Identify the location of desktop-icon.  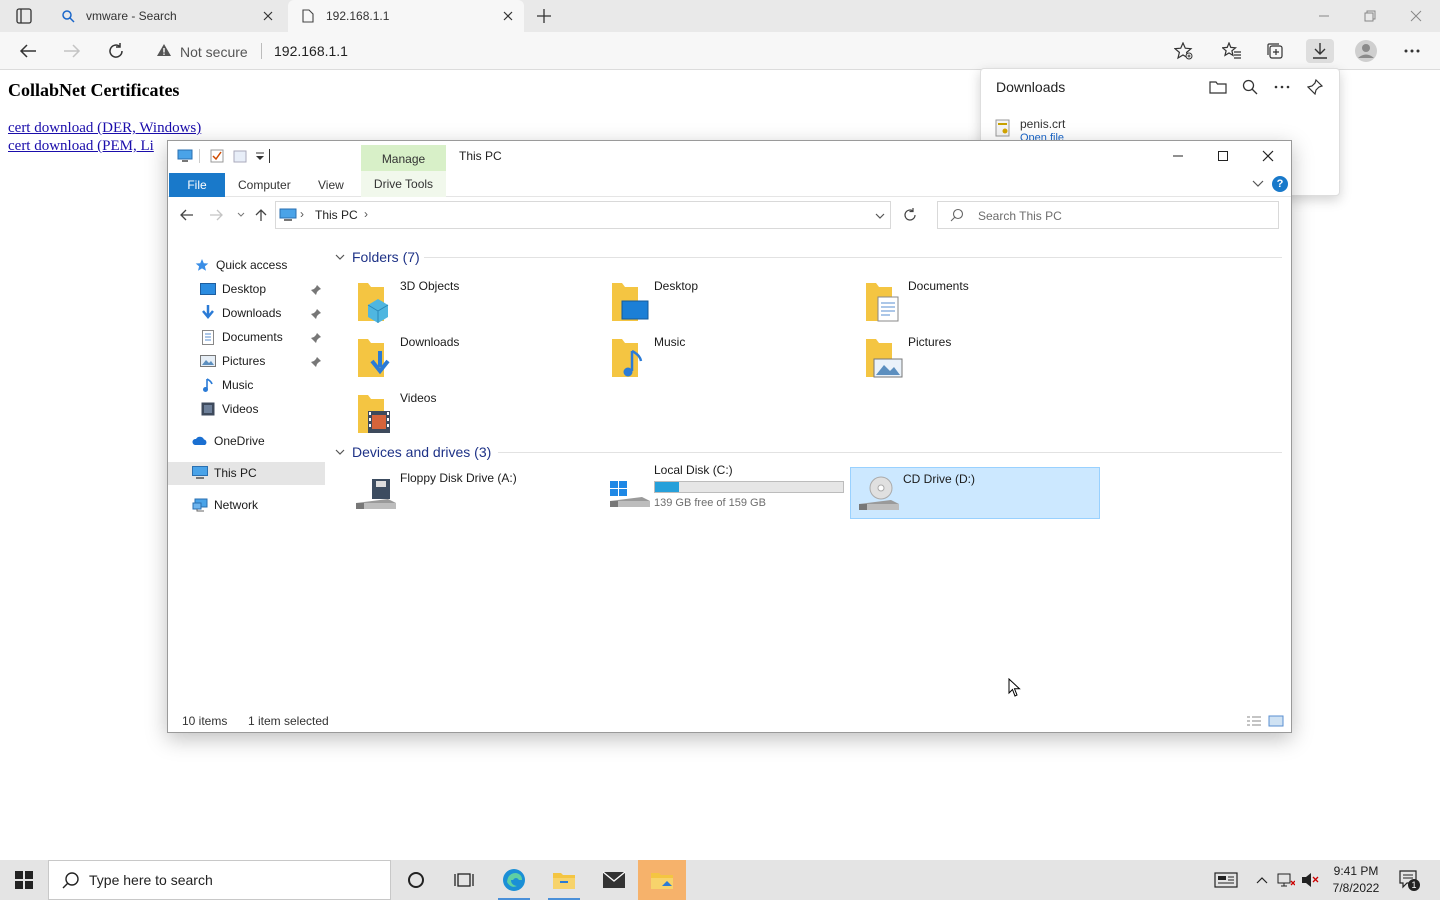
(208, 289).